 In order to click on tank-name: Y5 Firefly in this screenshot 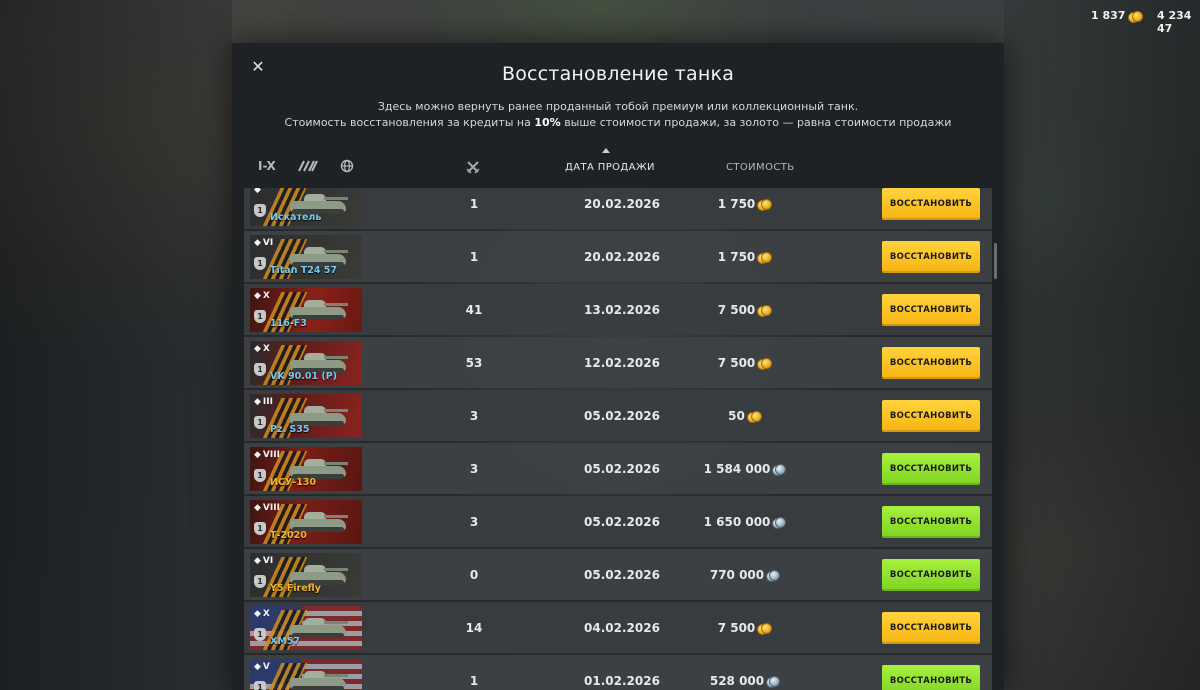, I will do `click(295, 588)`.